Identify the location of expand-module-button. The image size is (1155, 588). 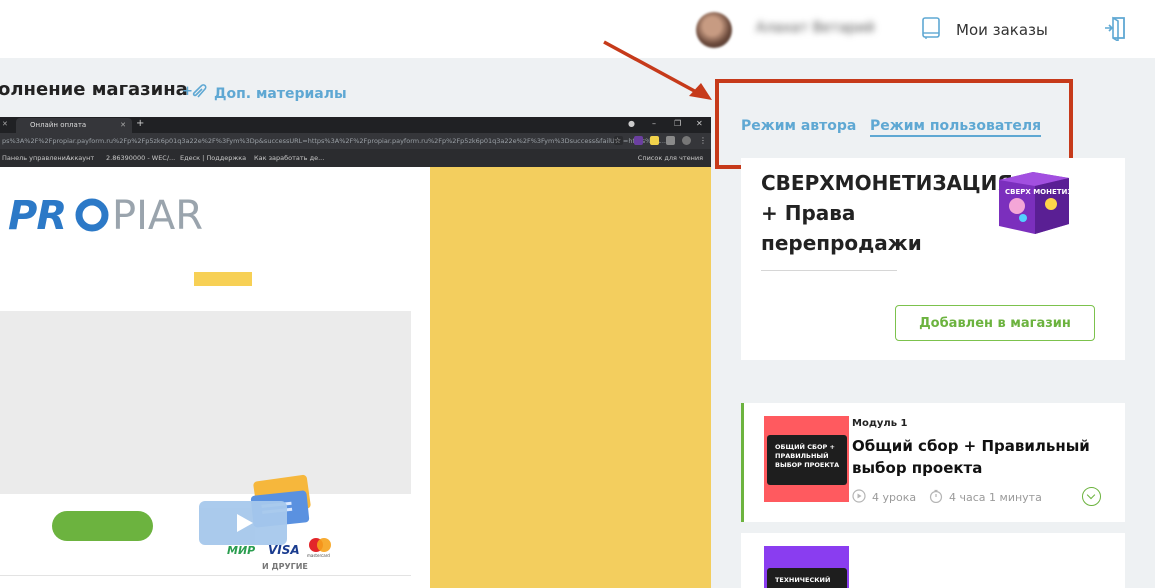
(1091, 496).